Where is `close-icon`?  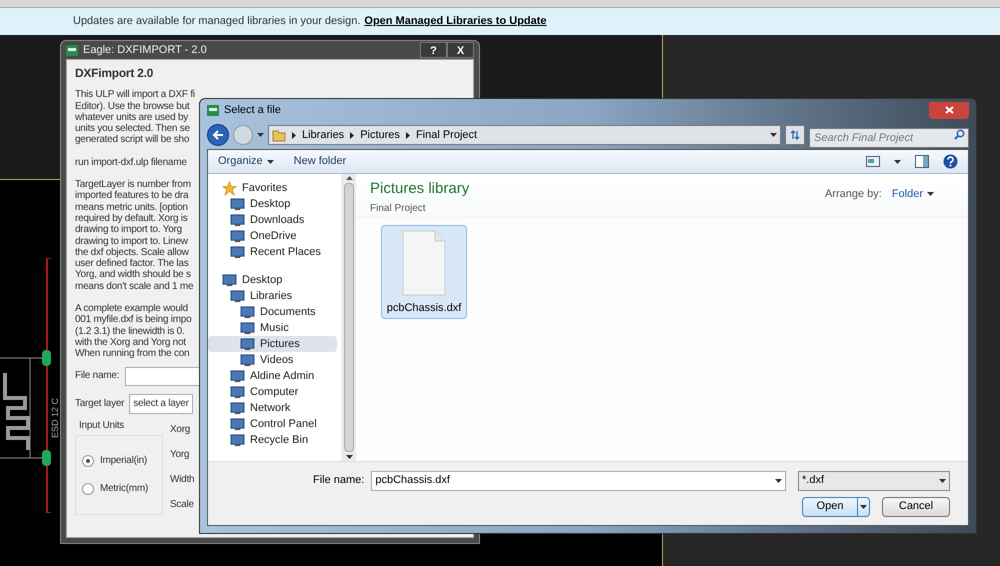
close-icon is located at coordinates (949, 110).